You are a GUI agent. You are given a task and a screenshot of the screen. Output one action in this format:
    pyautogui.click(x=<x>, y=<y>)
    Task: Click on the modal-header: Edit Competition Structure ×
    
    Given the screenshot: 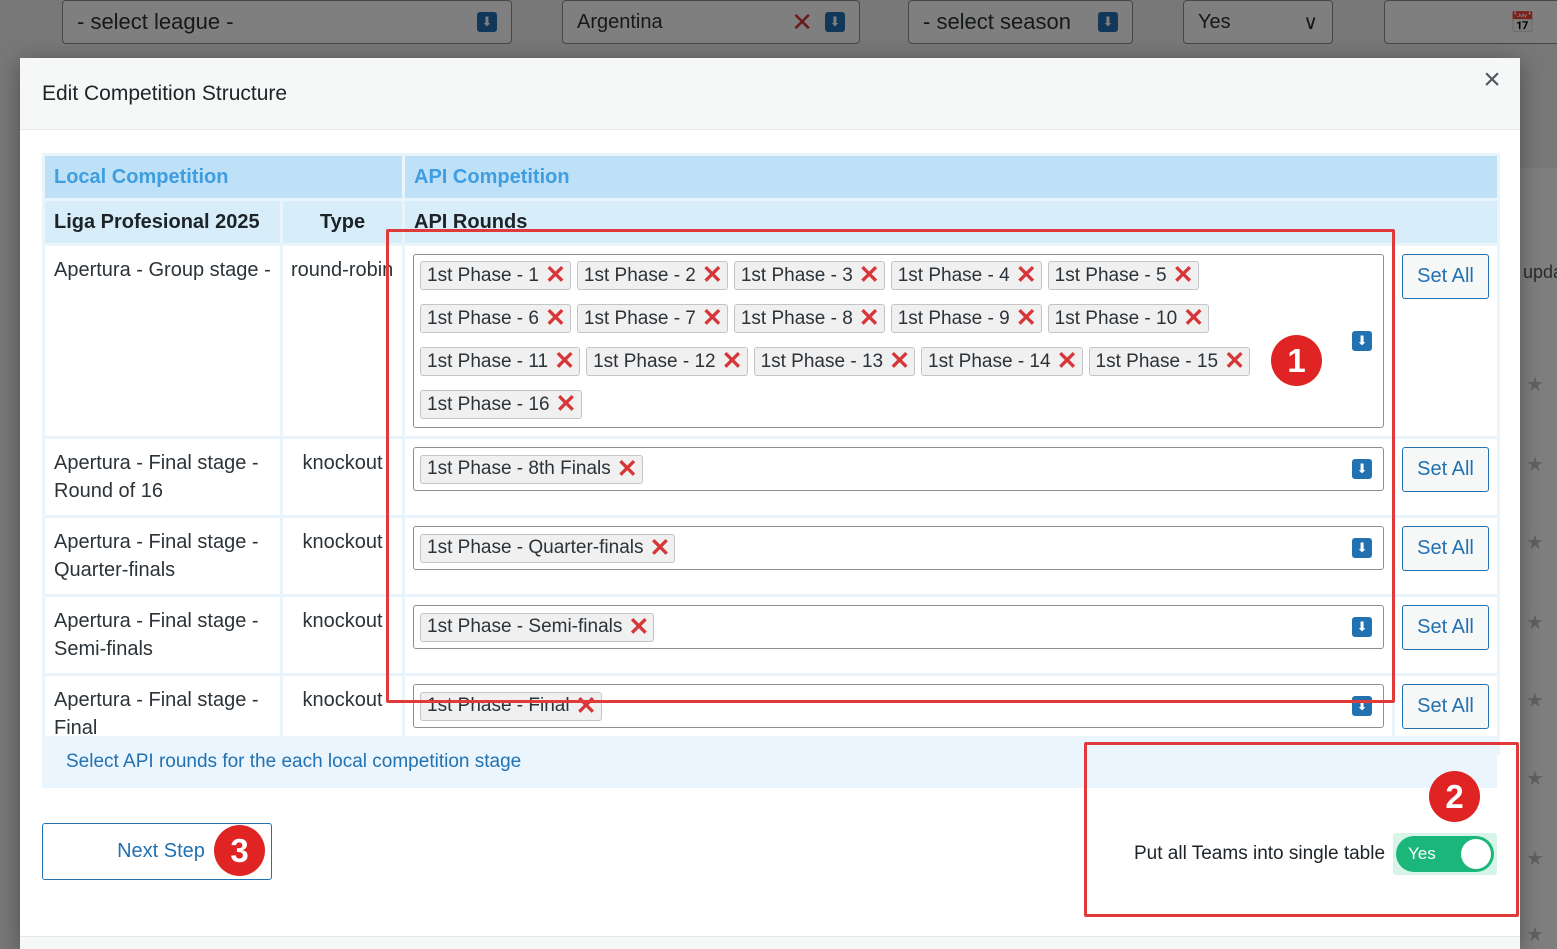 What is the action you would take?
    pyautogui.click(x=770, y=94)
    